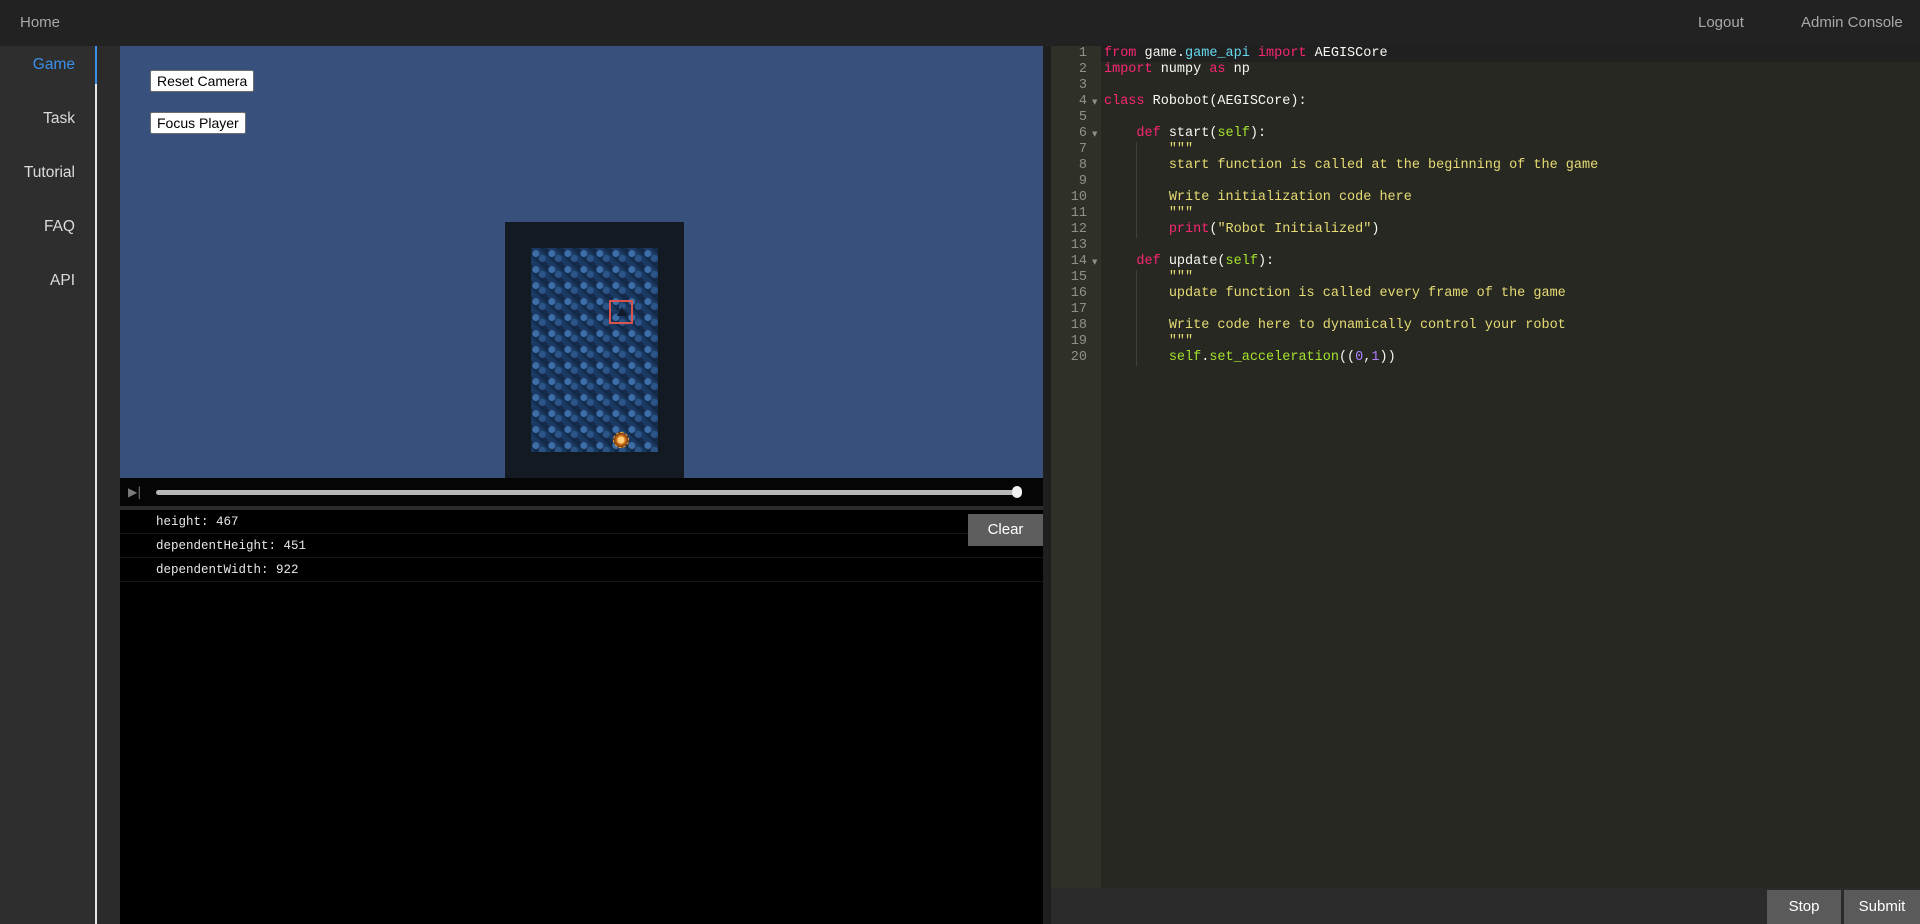 The height and width of the screenshot is (924, 1920). What do you see at coordinates (59, 119) in the screenshot?
I see `sidebar-item-task: Task` at bounding box center [59, 119].